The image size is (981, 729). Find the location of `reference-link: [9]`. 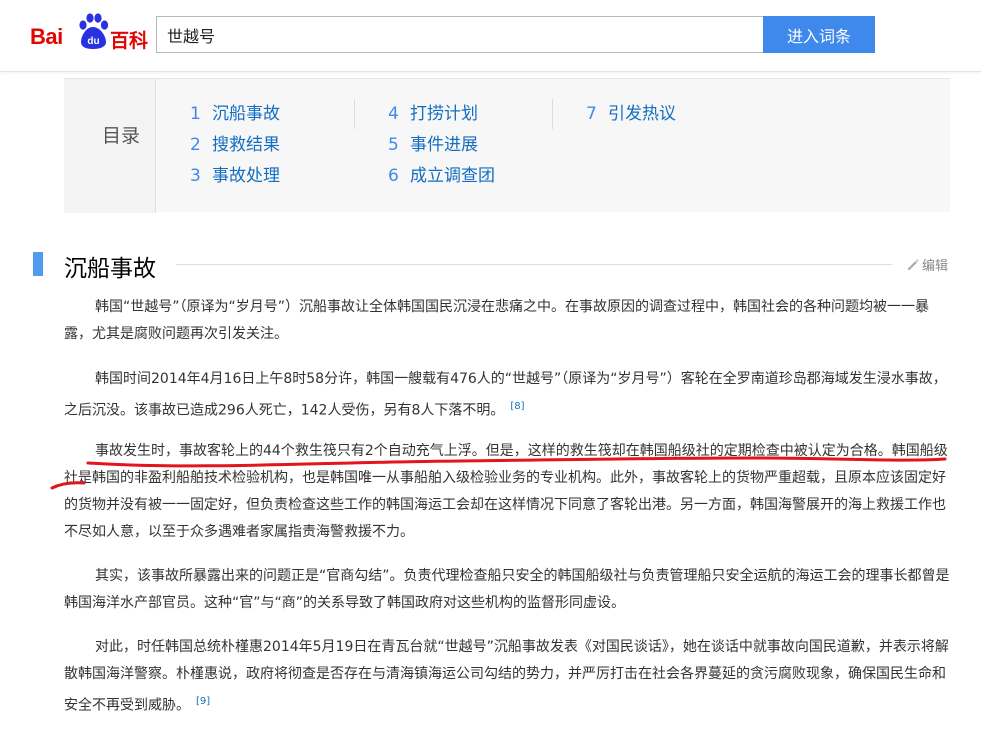

reference-link: [9] is located at coordinates (203, 701).